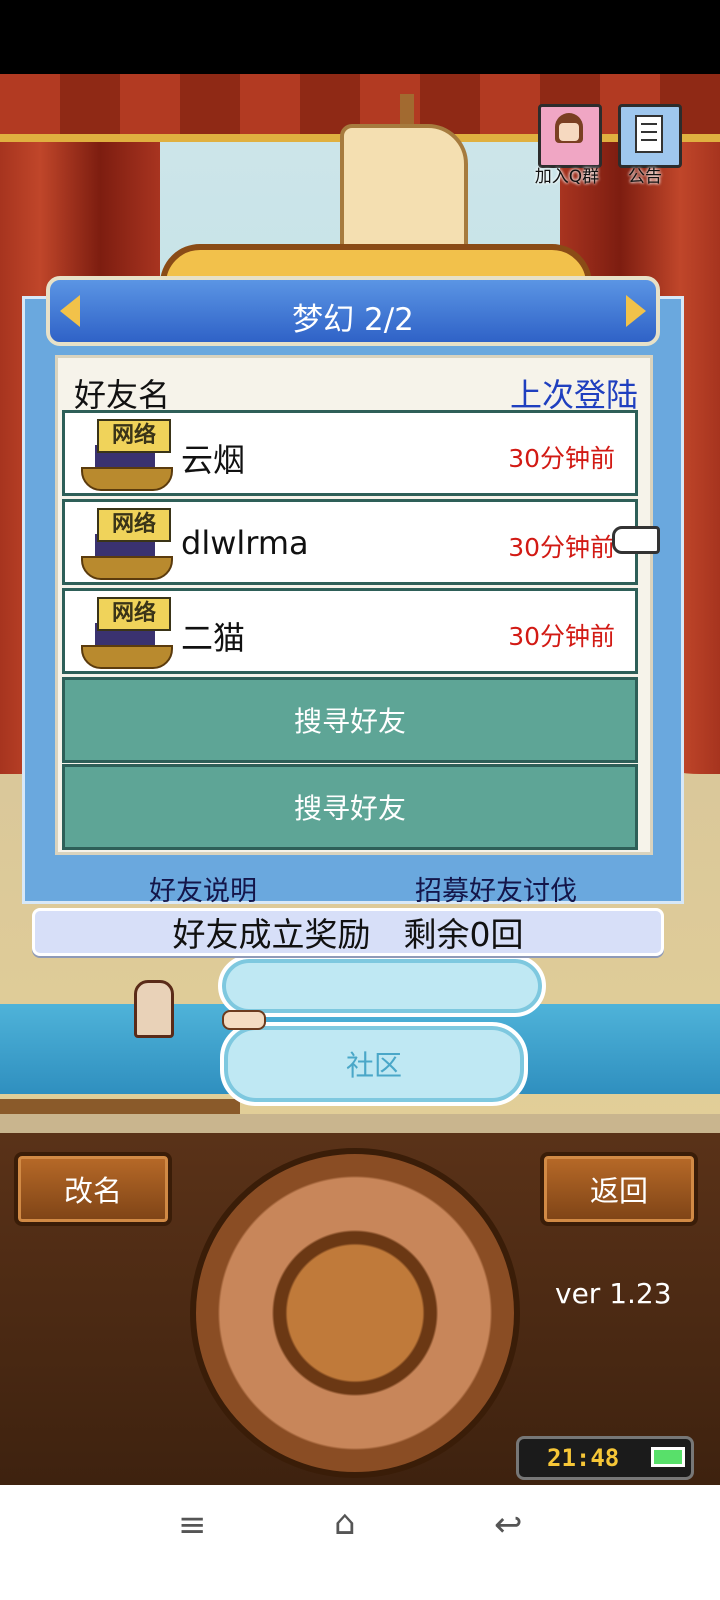 The height and width of the screenshot is (1600, 720). Describe the element at coordinates (508, 1525) in the screenshot. I see `back-icon: ↩` at that location.